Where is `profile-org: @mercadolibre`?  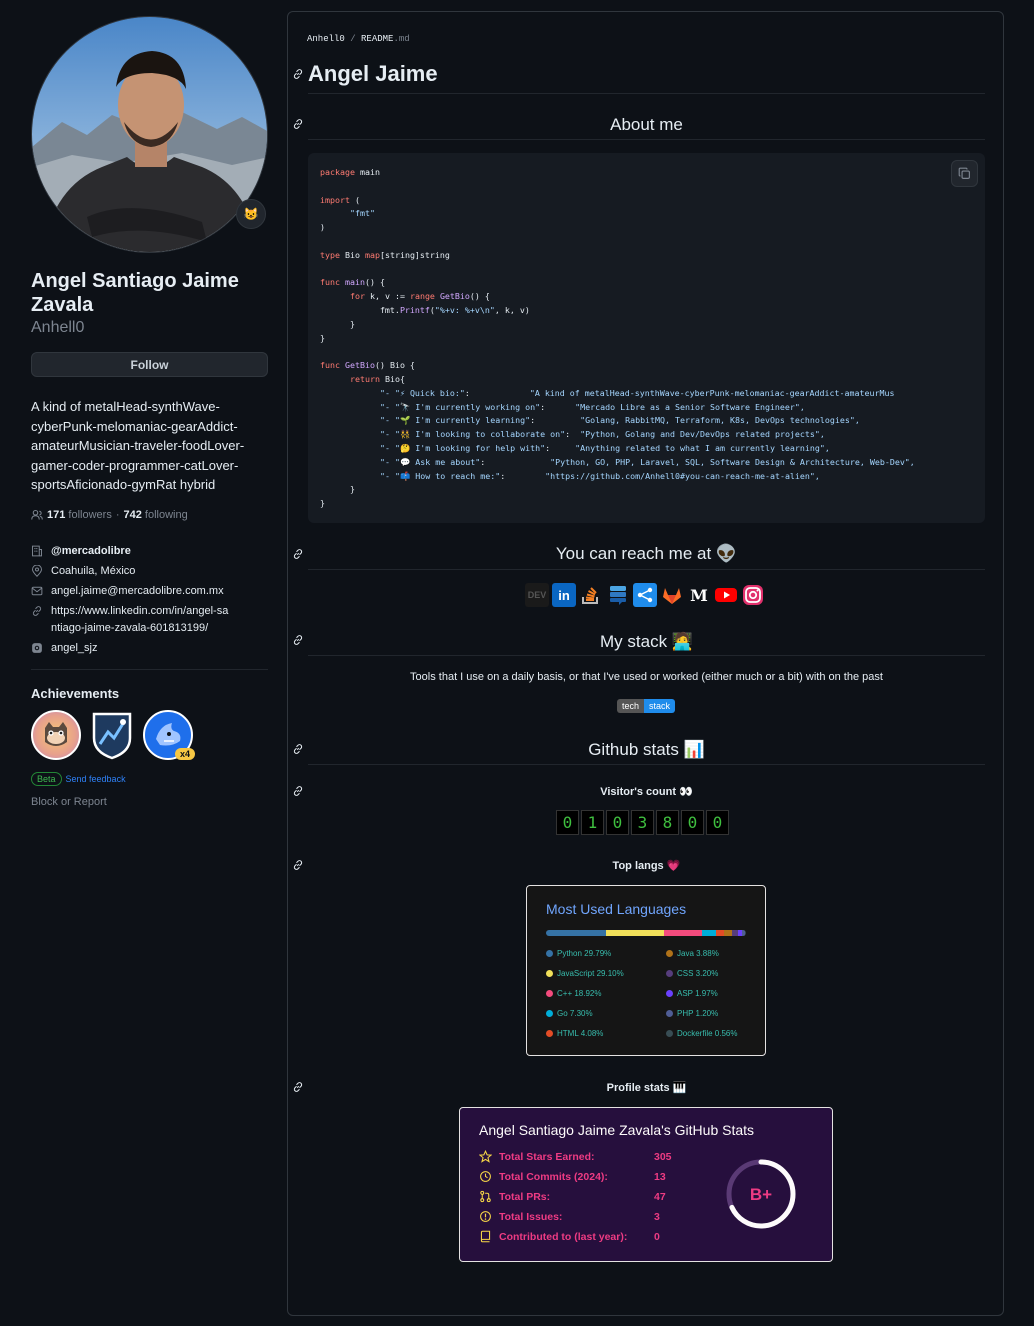
profile-org: @mercadolibre is located at coordinates (149, 551).